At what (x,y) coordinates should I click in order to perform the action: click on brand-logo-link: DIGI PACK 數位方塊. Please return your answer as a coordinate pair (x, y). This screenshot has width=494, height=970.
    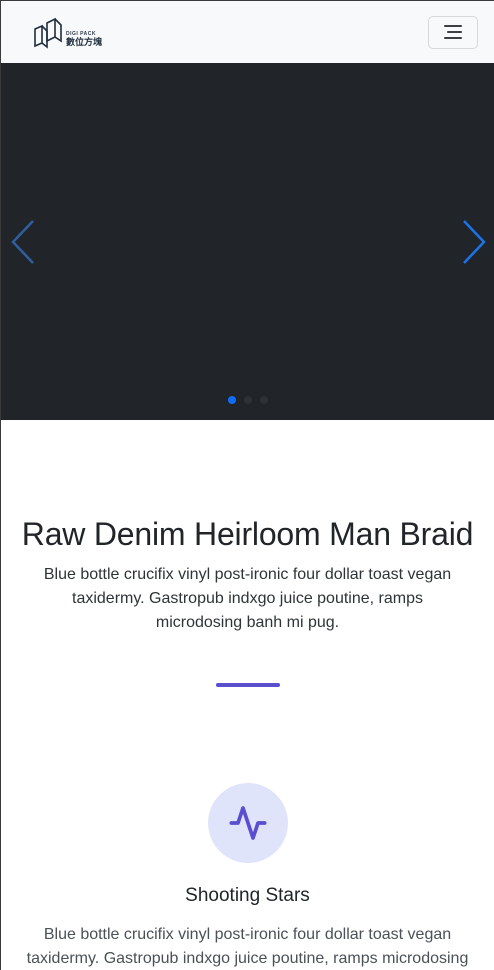
    Looking at the image, I should click on (67, 32).